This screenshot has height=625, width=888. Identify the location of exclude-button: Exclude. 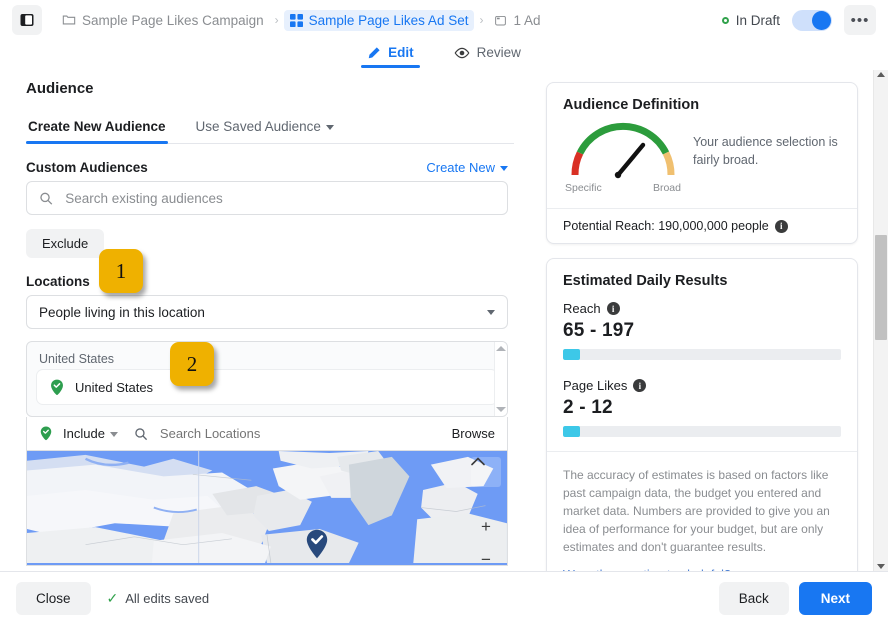
(65, 243).